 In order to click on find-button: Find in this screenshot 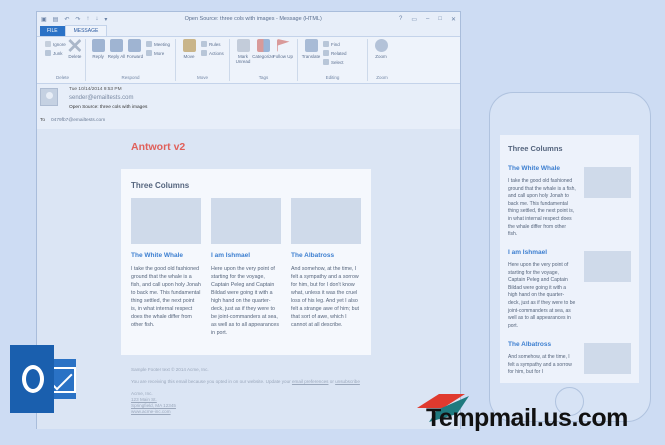, I will do `click(335, 44)`.